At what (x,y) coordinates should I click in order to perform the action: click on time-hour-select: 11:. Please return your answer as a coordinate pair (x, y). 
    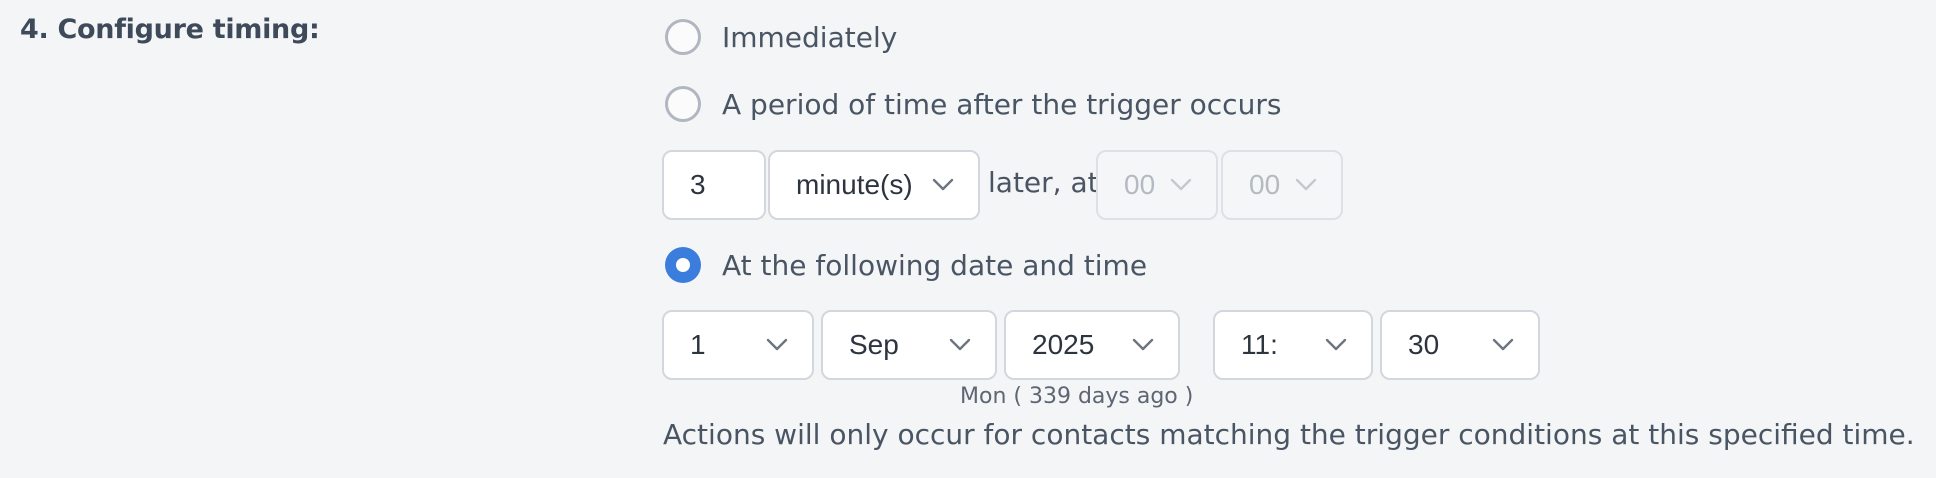
    Looking at the image, I should click on (1293, 345).